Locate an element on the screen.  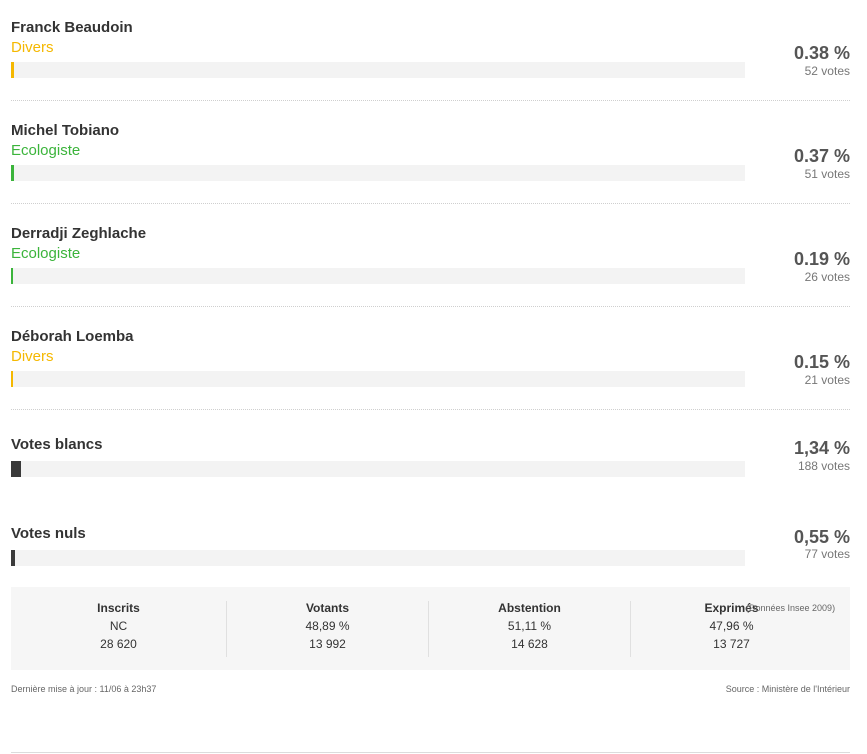
vote-count: 52 votes is located at coordinates (827, 71).